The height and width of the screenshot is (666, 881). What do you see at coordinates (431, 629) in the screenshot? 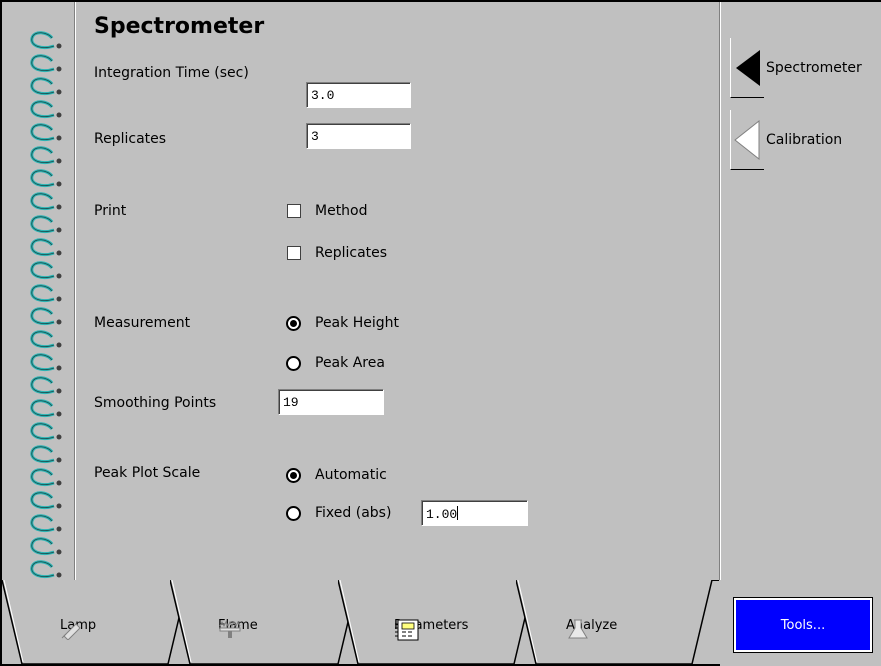
I see `tab-parameters-content: Parameters` at bounding box center [431, 629].